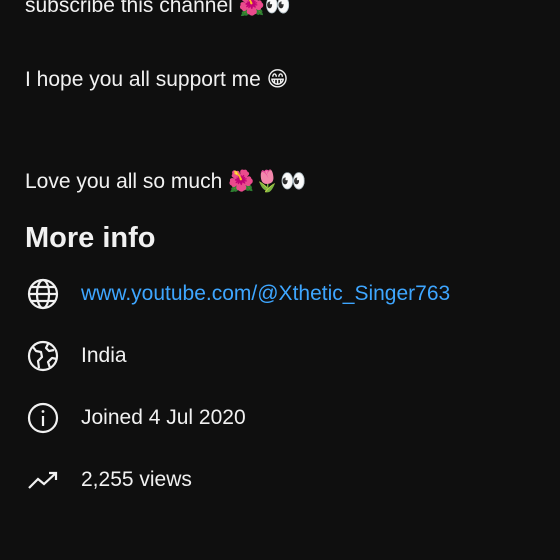 The width and height of the screenshot is (560, 560). Describe the element at coordinates (286, 480) in the screenshot. I see `views-row: 2,255 views` at that location.